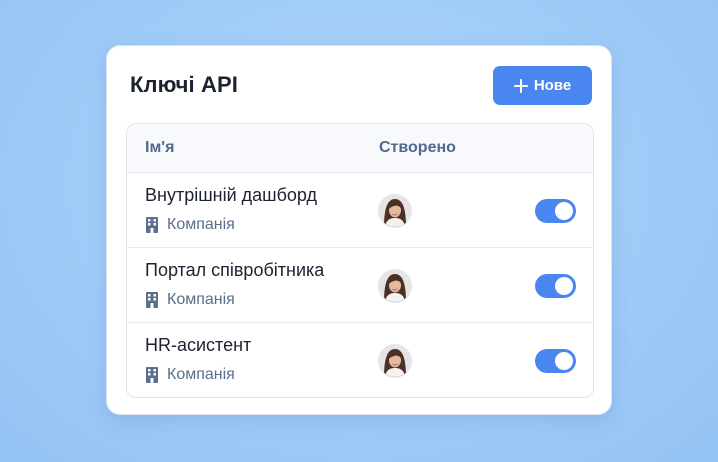 This screenshot has height=462, width=718. I want to click on key-name: Портал співробітника, so click(235, 270).